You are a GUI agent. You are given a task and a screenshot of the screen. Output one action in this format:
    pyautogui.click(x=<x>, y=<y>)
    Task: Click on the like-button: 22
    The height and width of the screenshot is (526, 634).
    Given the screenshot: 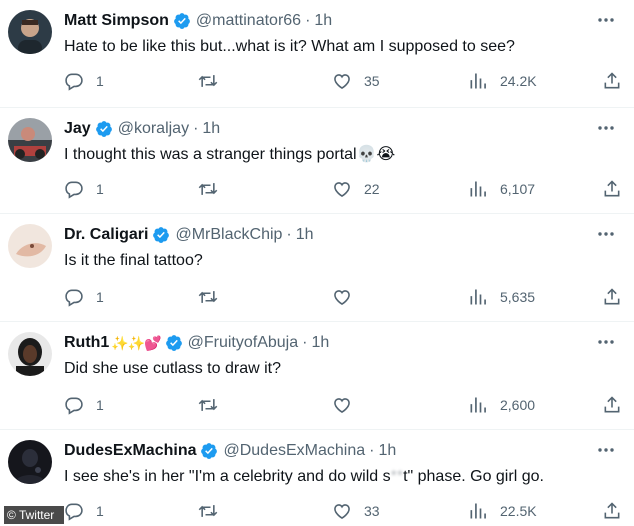 What is the action you would take?
    pyautogui.click(x=356, y=189)
    